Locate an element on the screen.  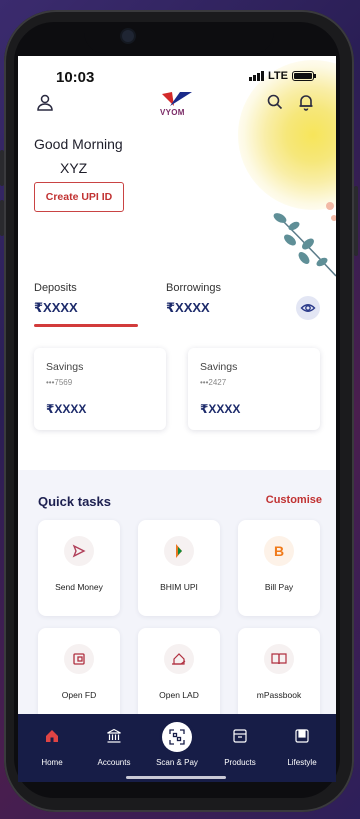
quick-tasks-title: Quick tasks is located at coordinates (74, 501).